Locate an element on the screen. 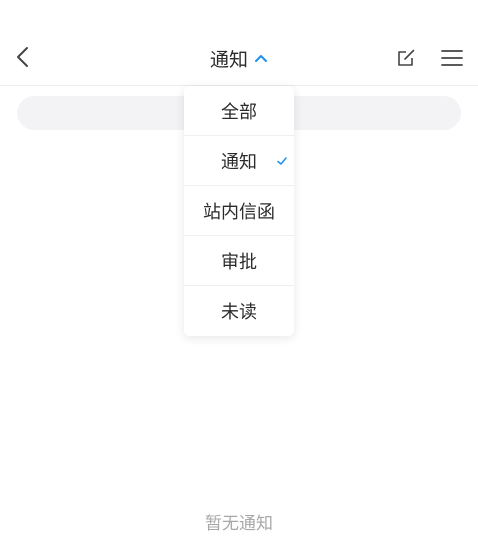  edit-button is located at coordinates (406, 58).